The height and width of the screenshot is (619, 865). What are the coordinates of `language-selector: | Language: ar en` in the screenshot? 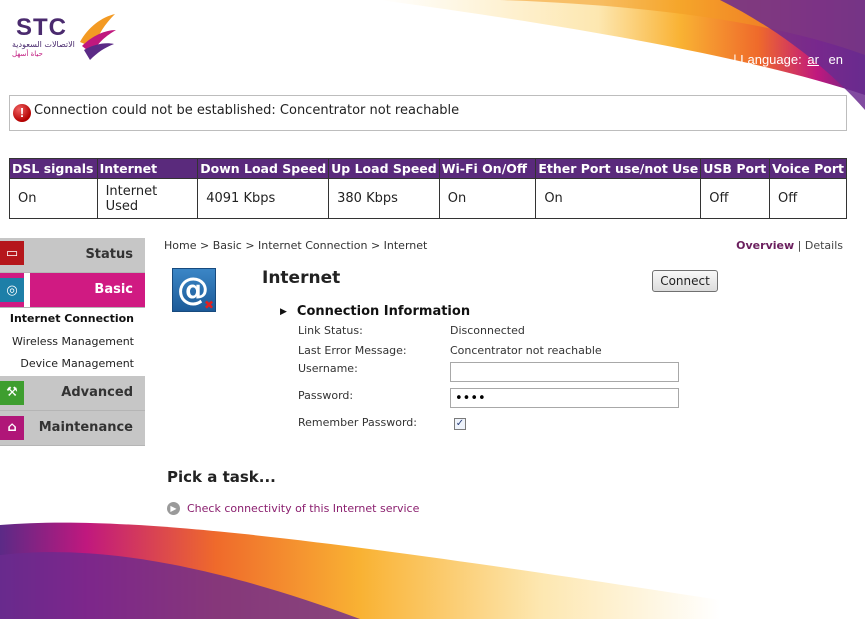 It's located at (788, 59).